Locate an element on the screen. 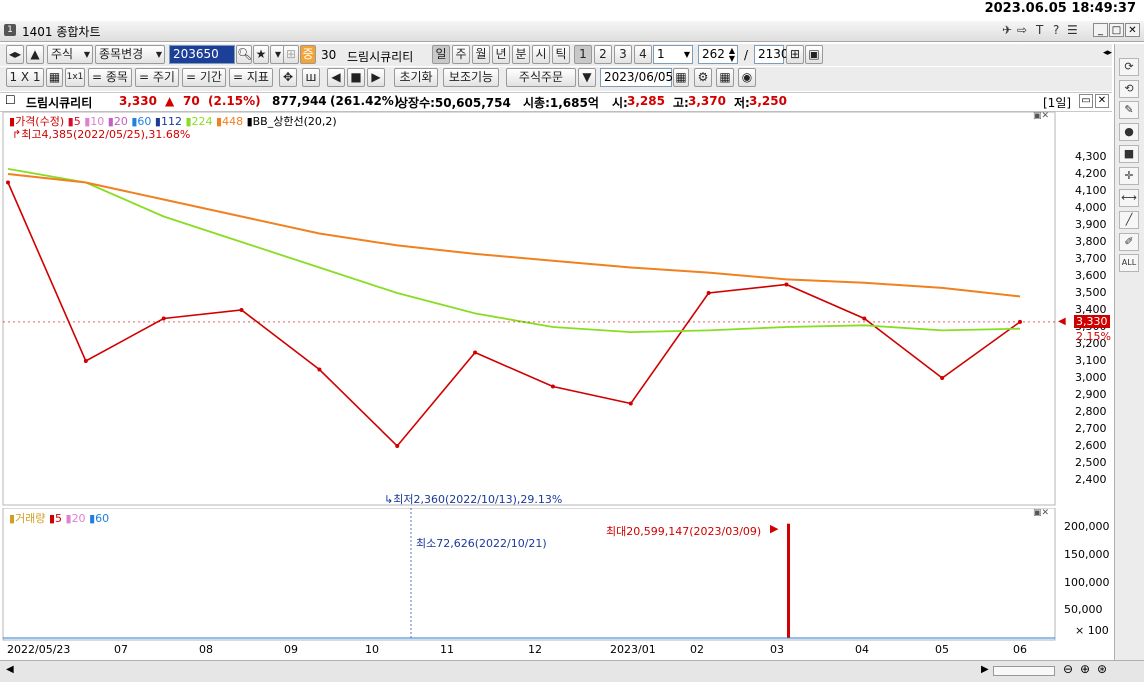 This screenshot has width=1144, height=682. period-hour-button: 시 is located at coordinates (541, 54).